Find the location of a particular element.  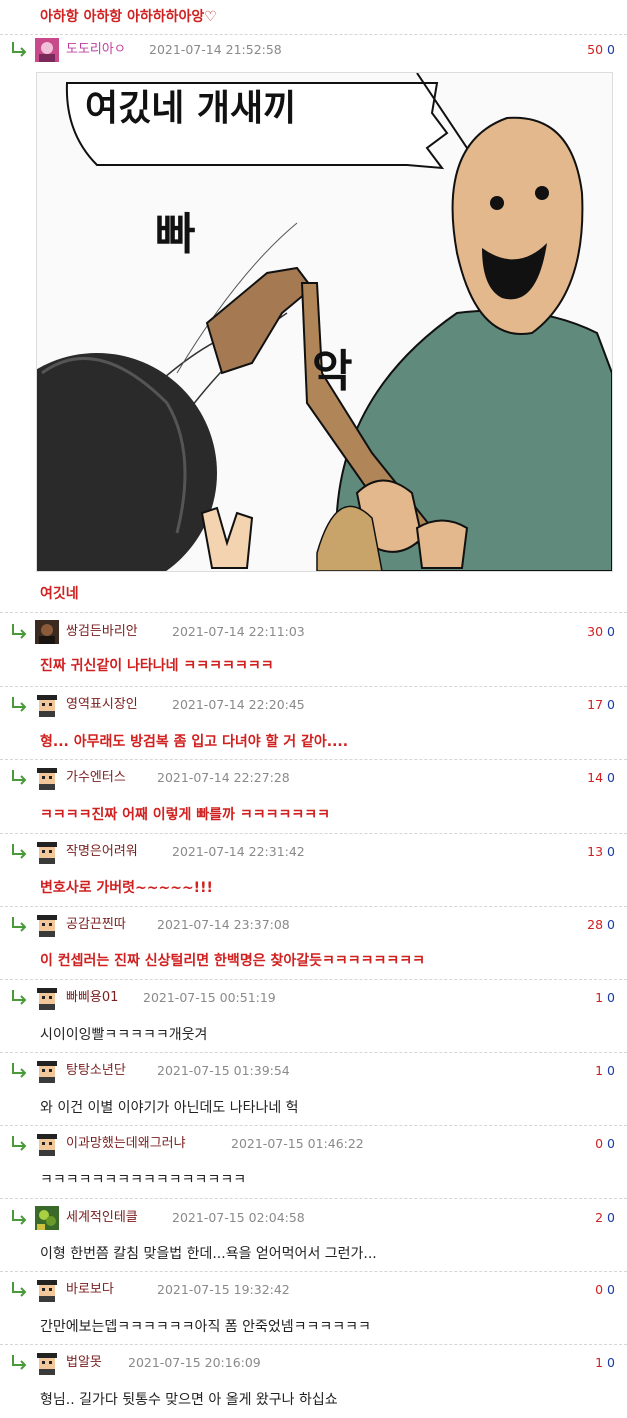

upvote-count: 14 is located at coordinates (595, 777).